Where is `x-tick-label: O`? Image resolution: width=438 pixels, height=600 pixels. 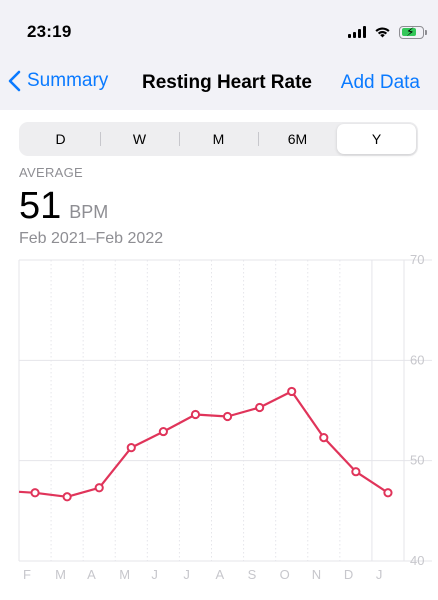 x-tick-label: O is located at coordinates (285, 574).